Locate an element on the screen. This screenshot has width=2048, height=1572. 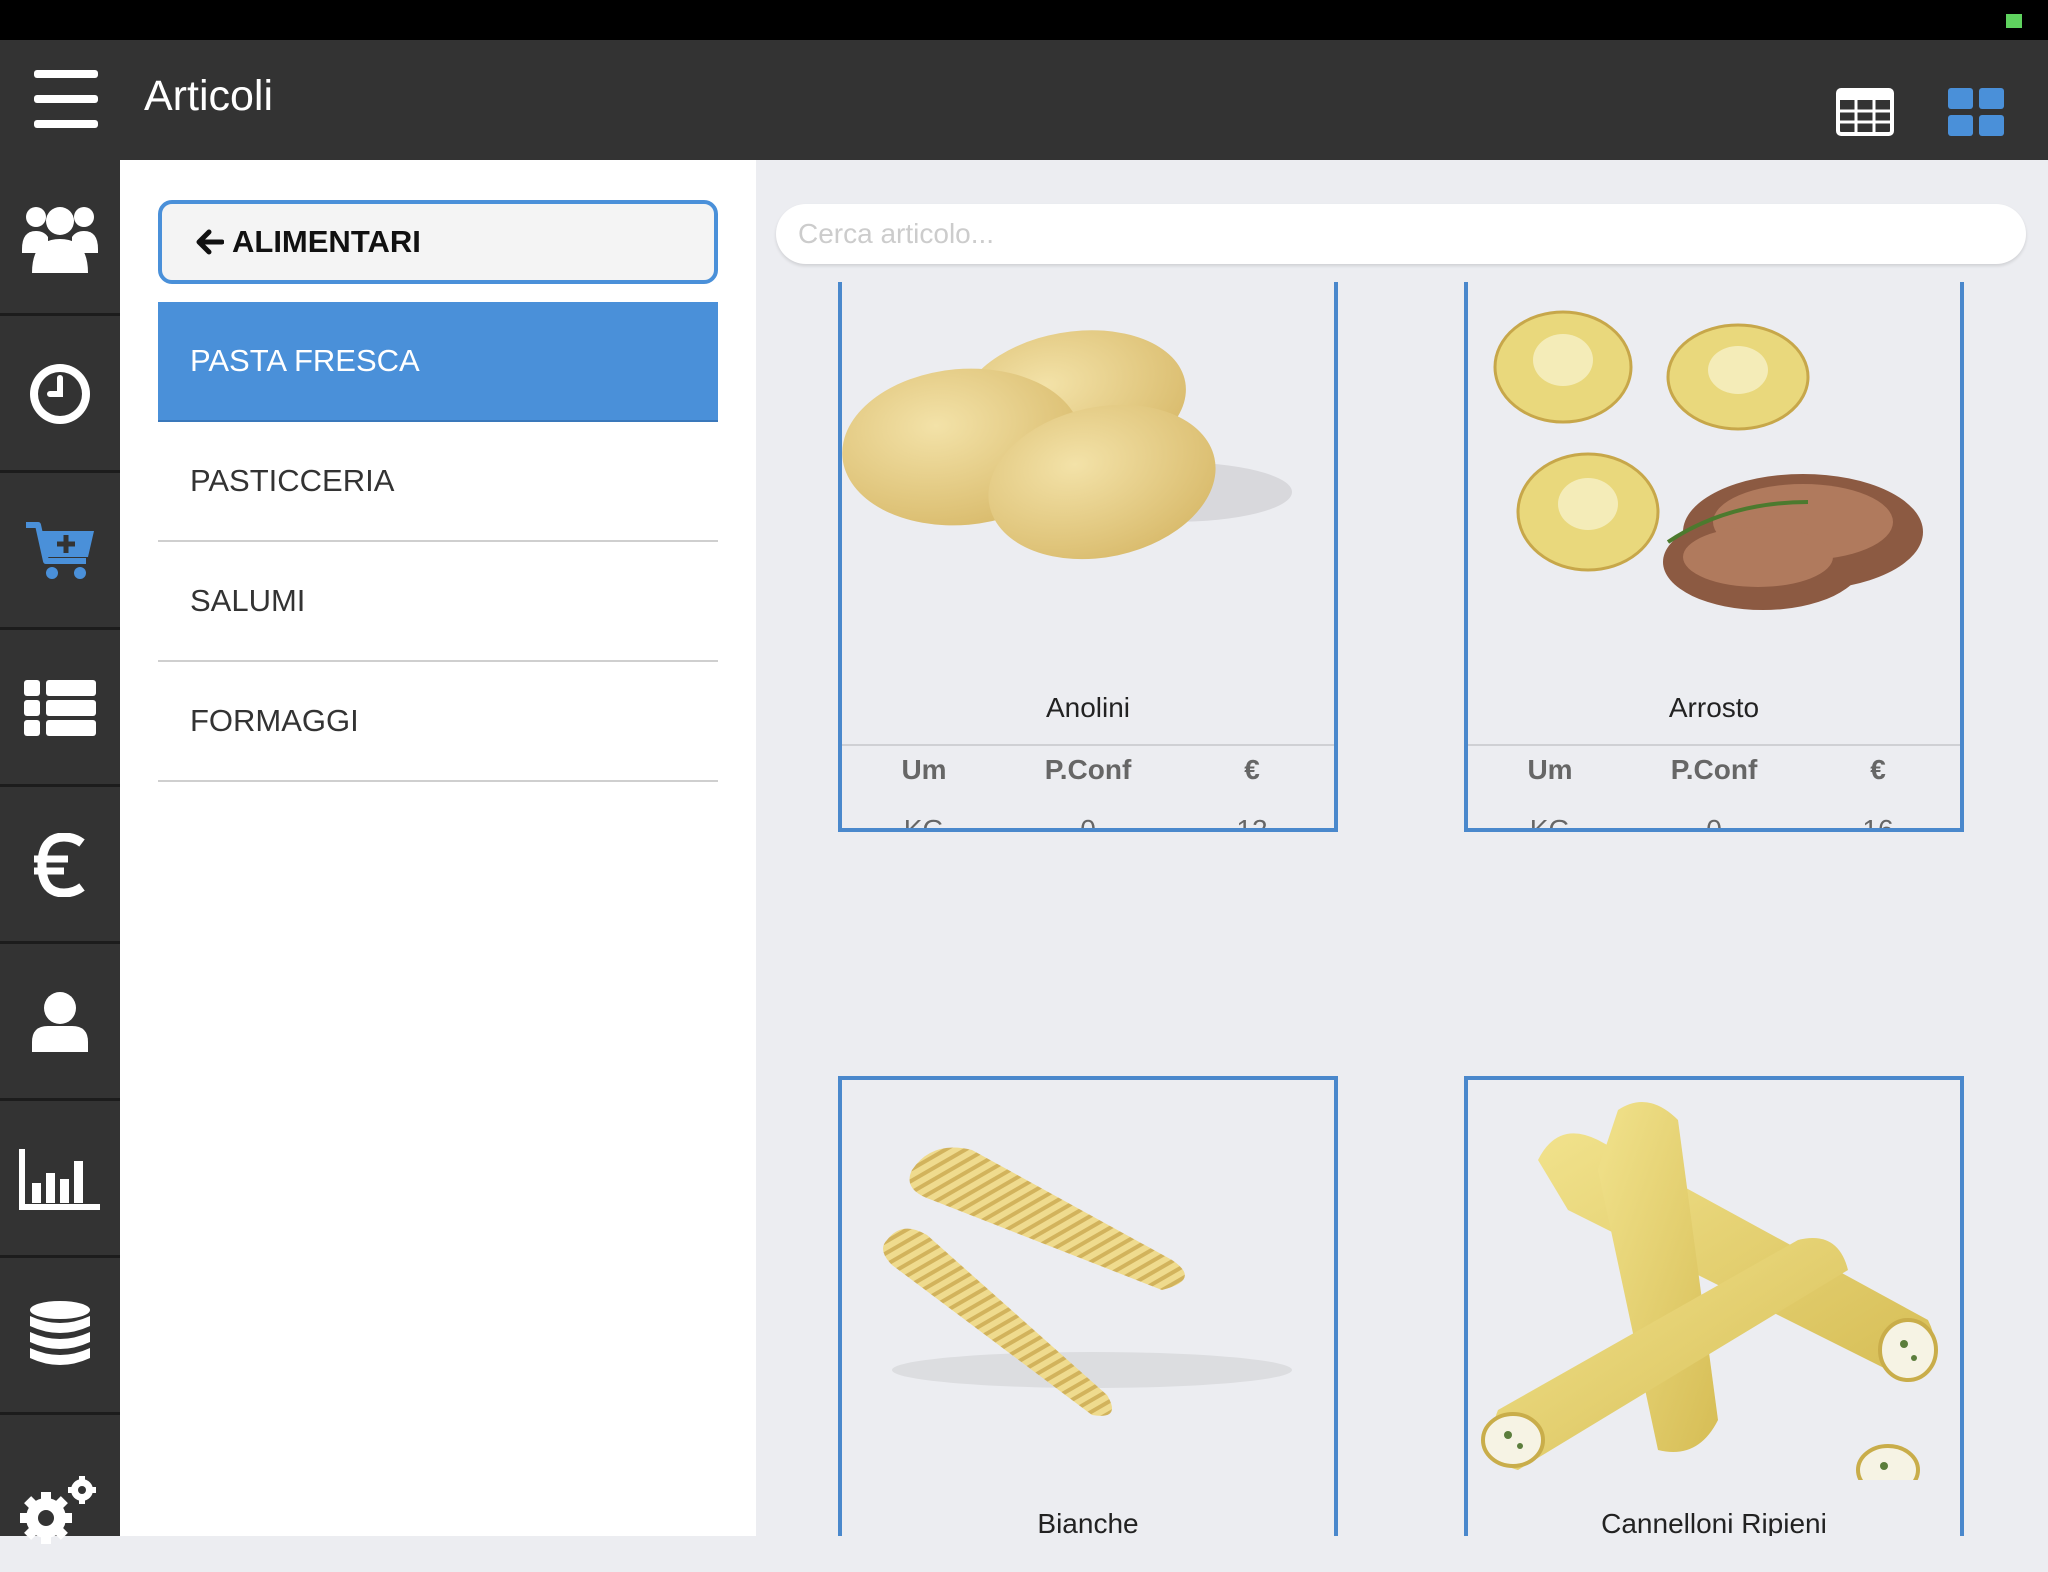
users-icon is located at coordinates (60, 239).